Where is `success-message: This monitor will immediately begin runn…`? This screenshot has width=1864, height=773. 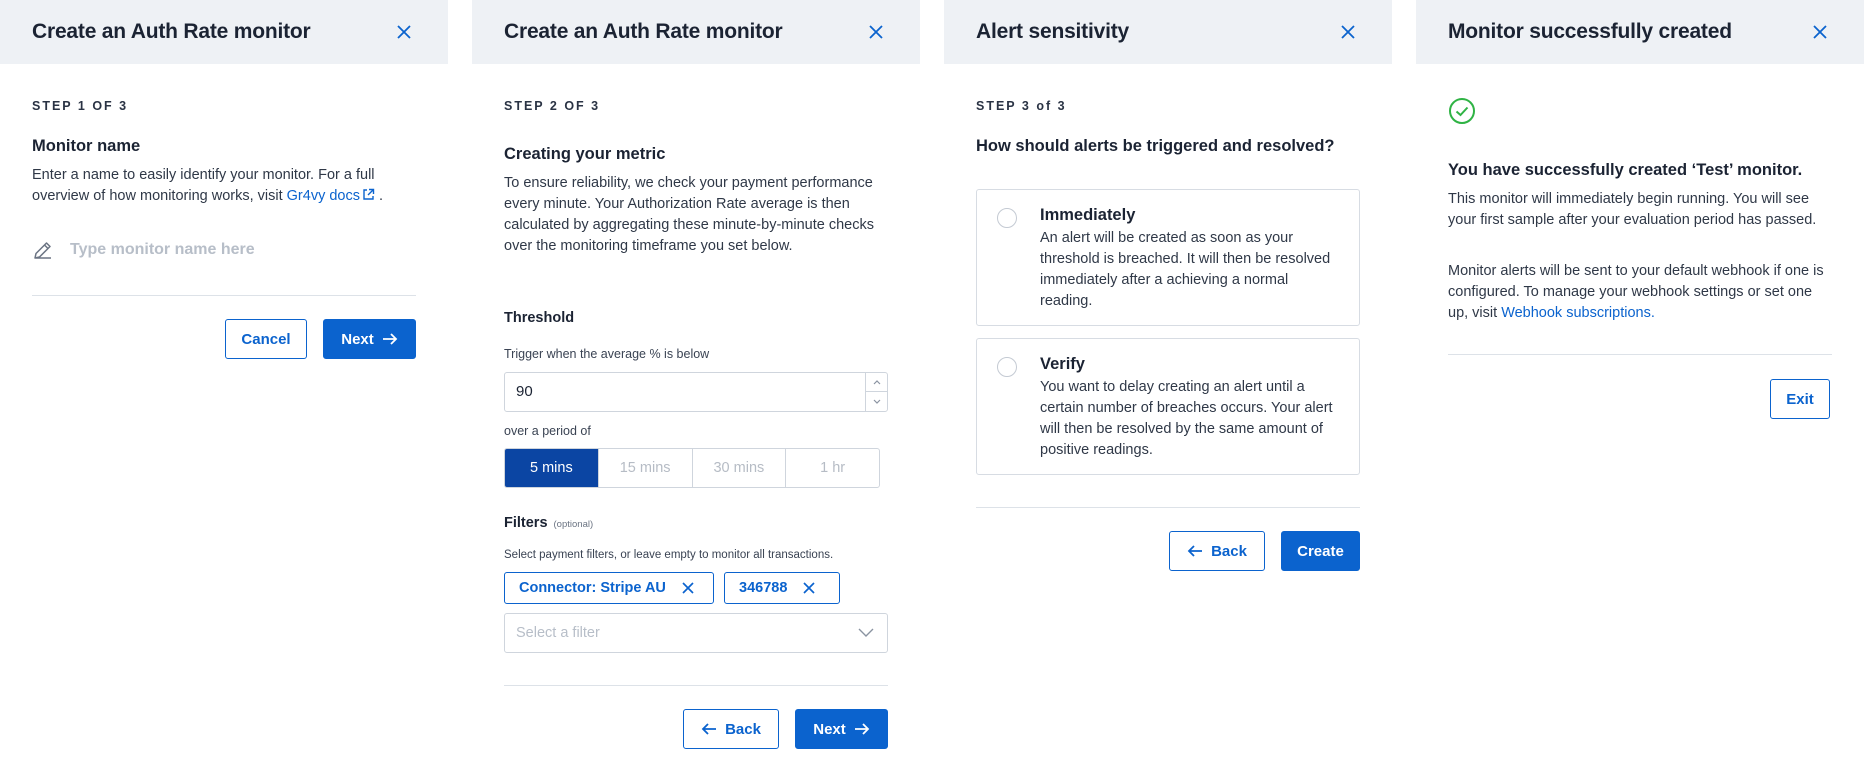 success-message: This monitor will immediately begin runn… is located at coordinates (1632, 209).